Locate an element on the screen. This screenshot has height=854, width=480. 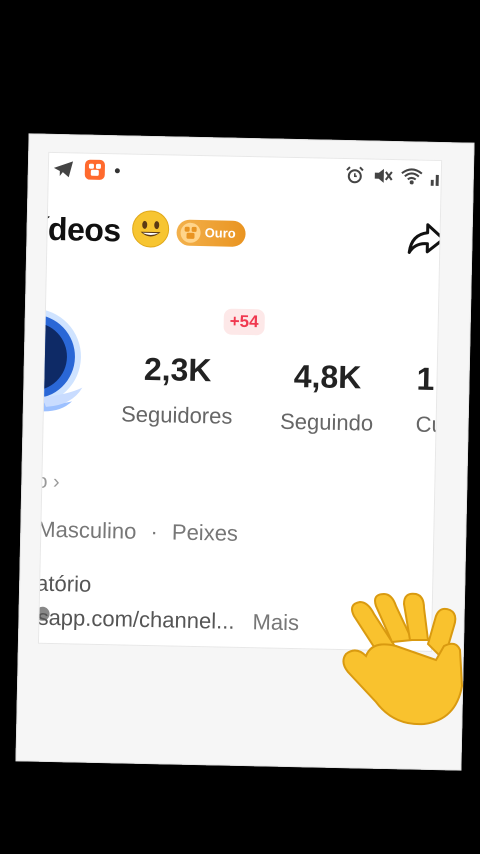
third-label: Cu is located at coordinates (429, 424).